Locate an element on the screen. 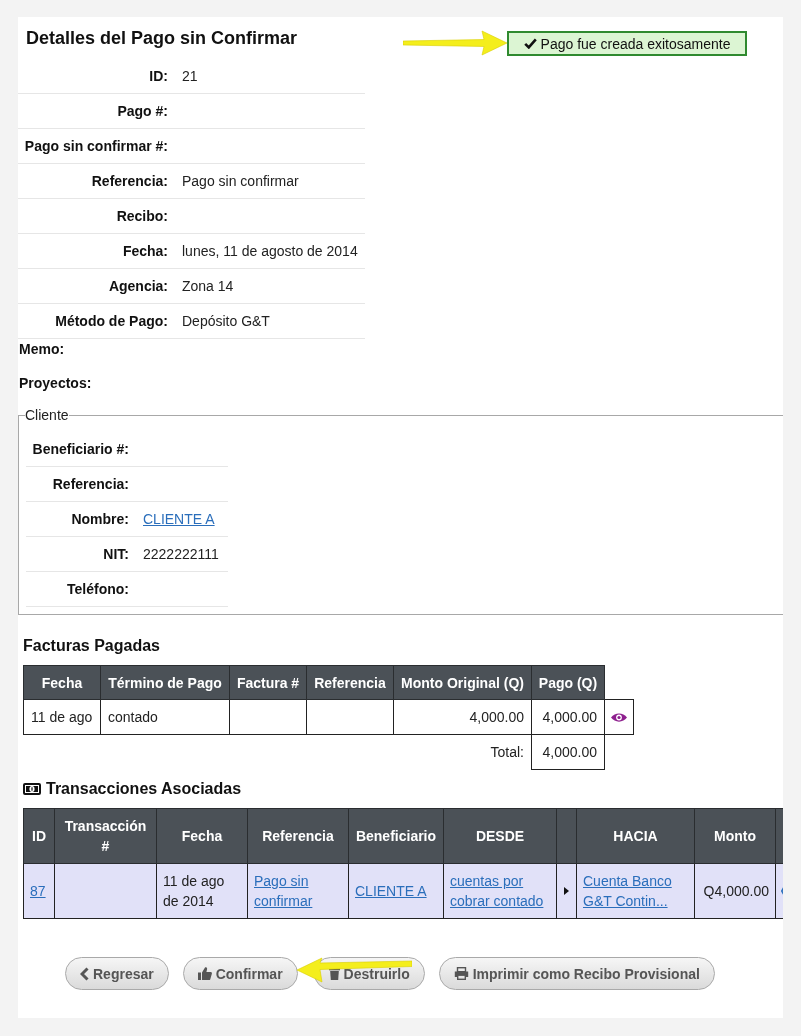  check-icon is located at coordinates (530, 43).